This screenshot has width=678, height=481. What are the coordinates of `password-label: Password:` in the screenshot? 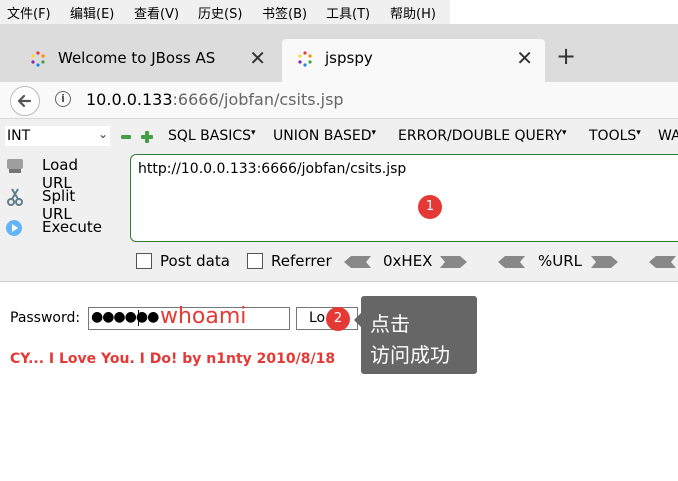 It's located at (45, 318).